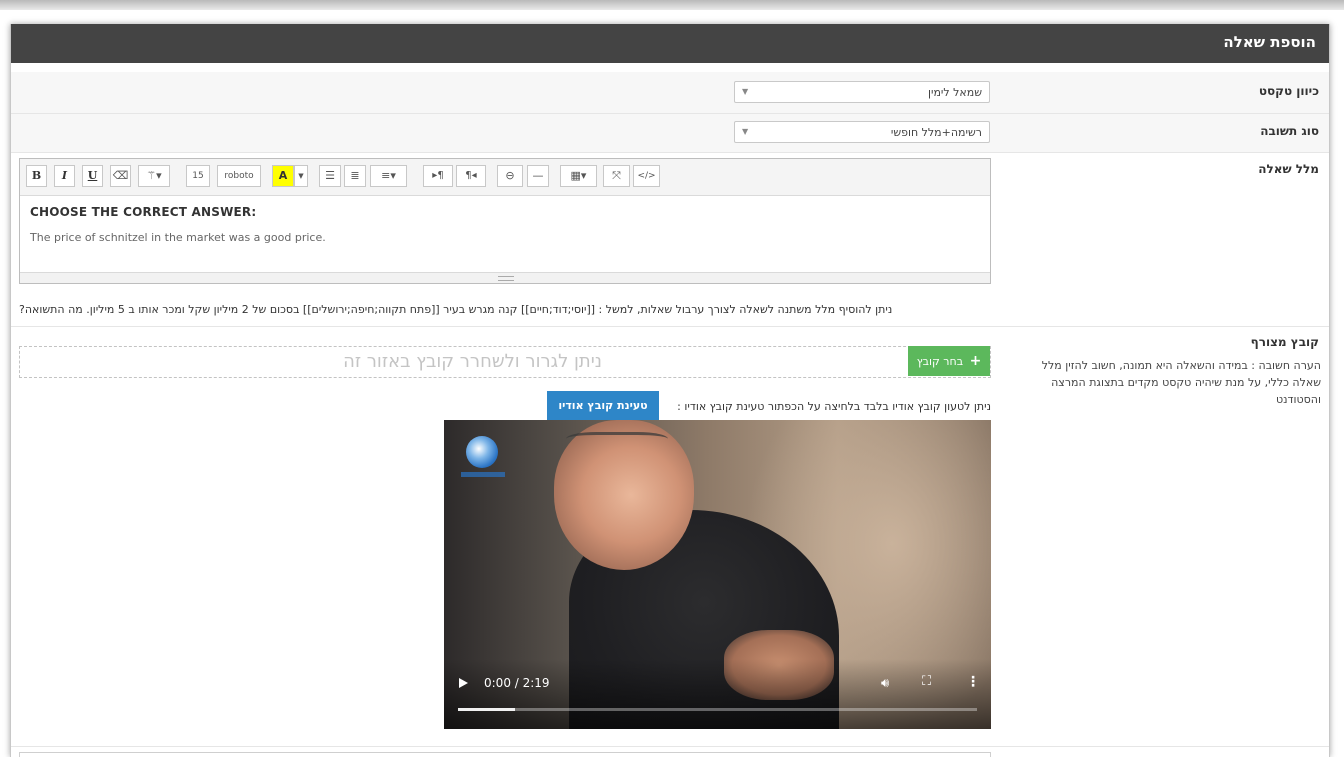 Image resolution: width=1344 pixels, height=757 pixels. I want to click on table-icon: ▦▾, so click(578, 176).